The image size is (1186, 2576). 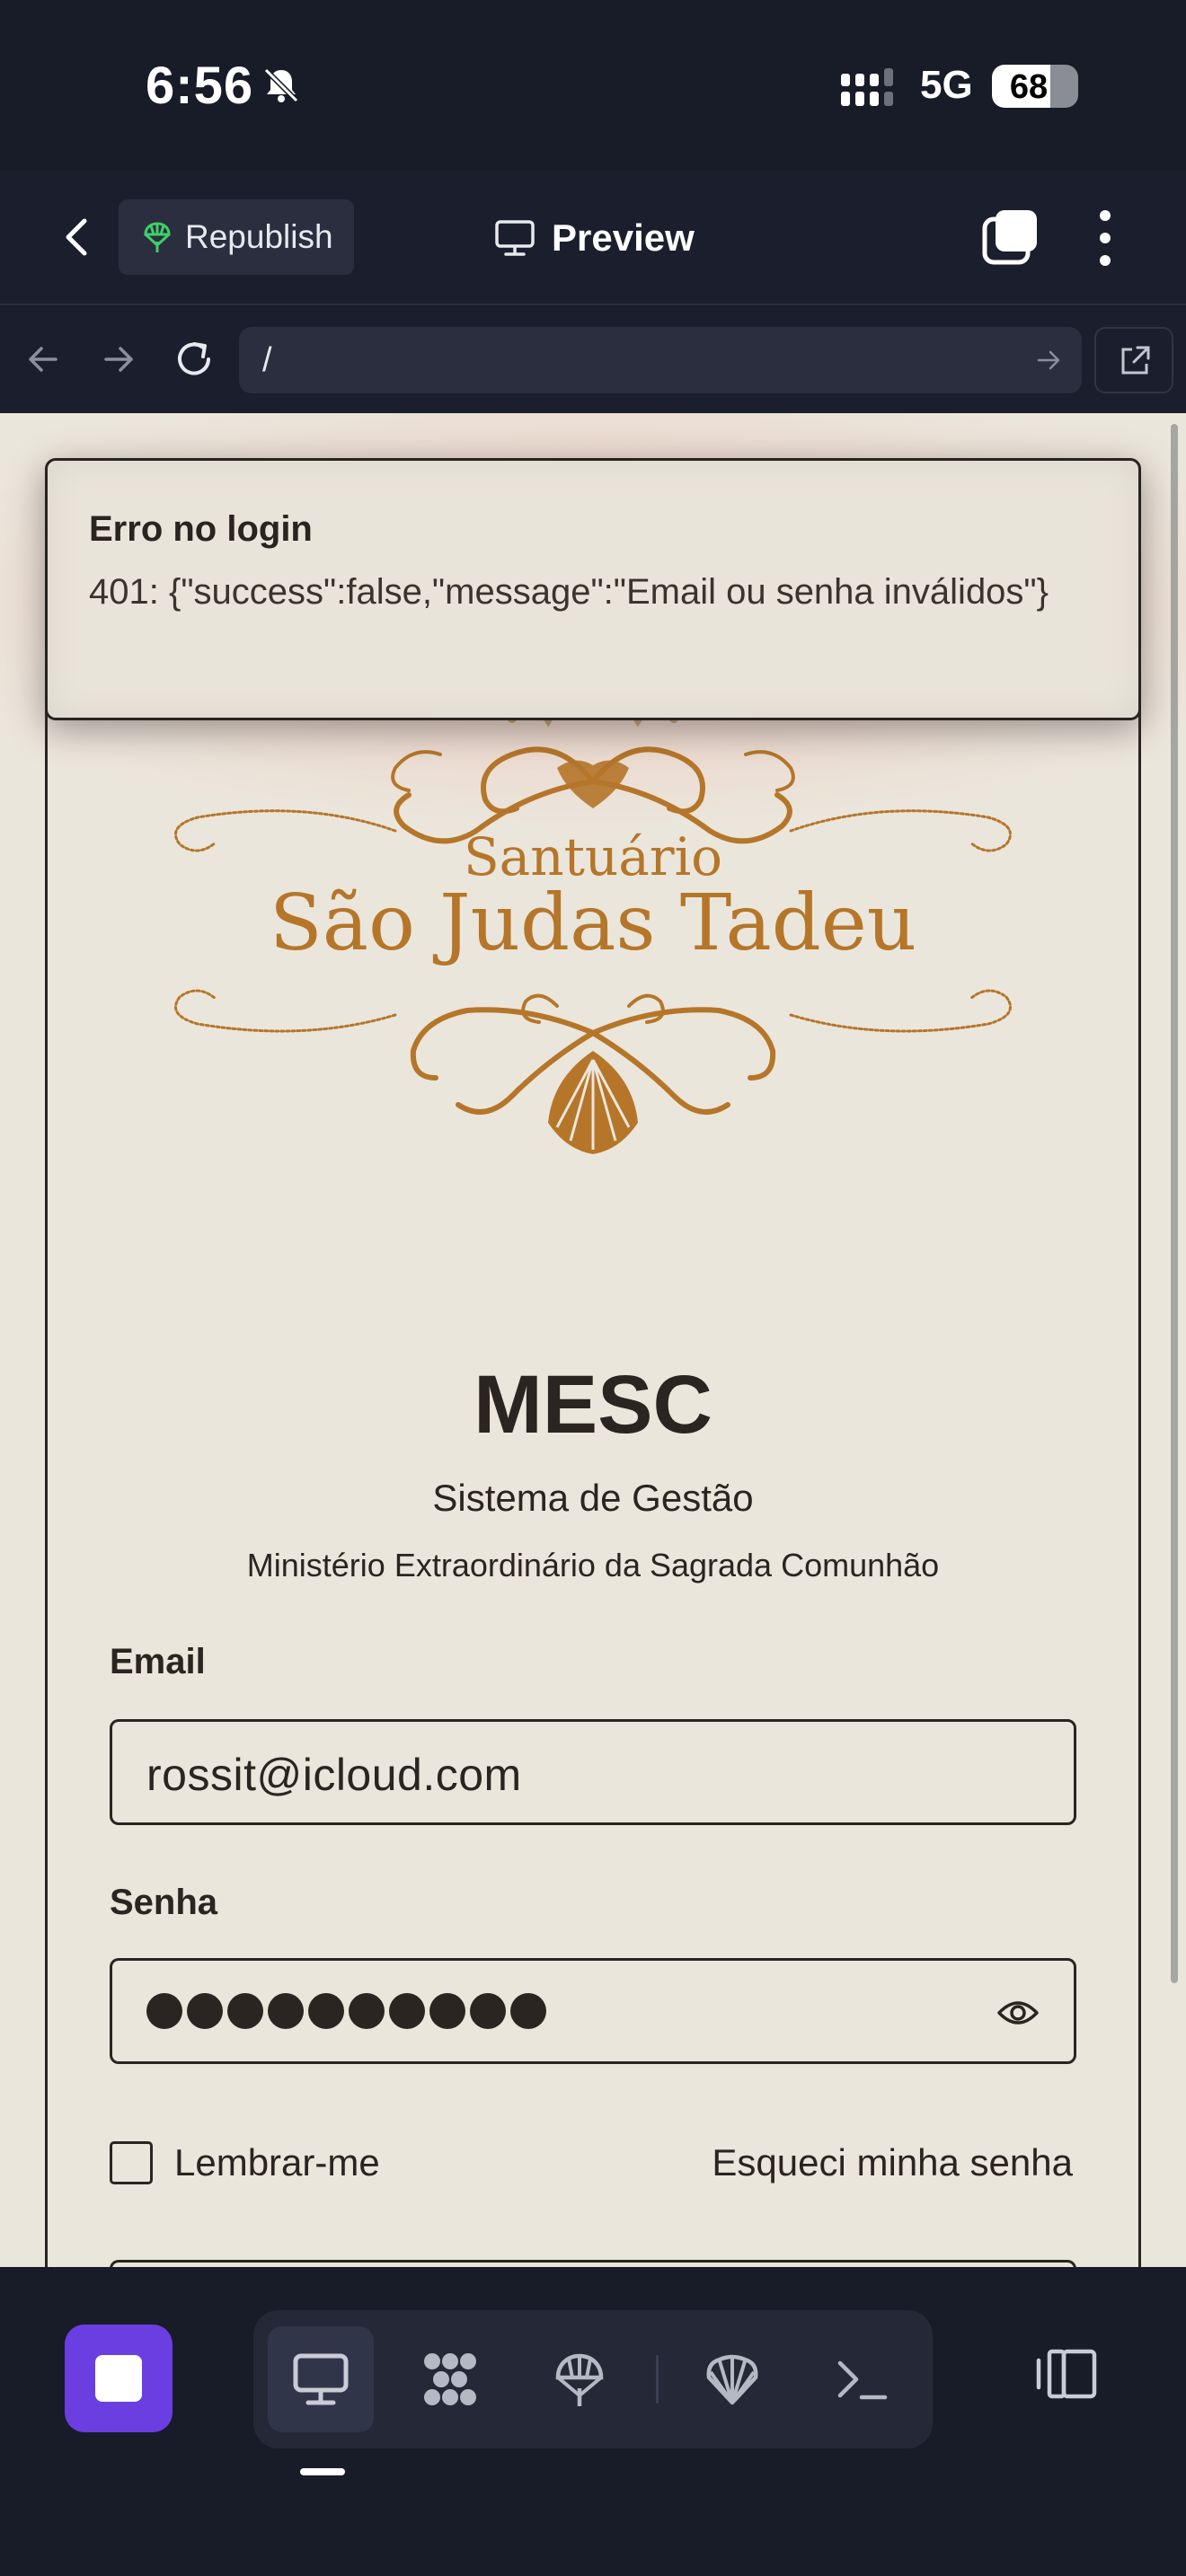 I want to click on republish-button: Republish, so click(x=236, y=237).